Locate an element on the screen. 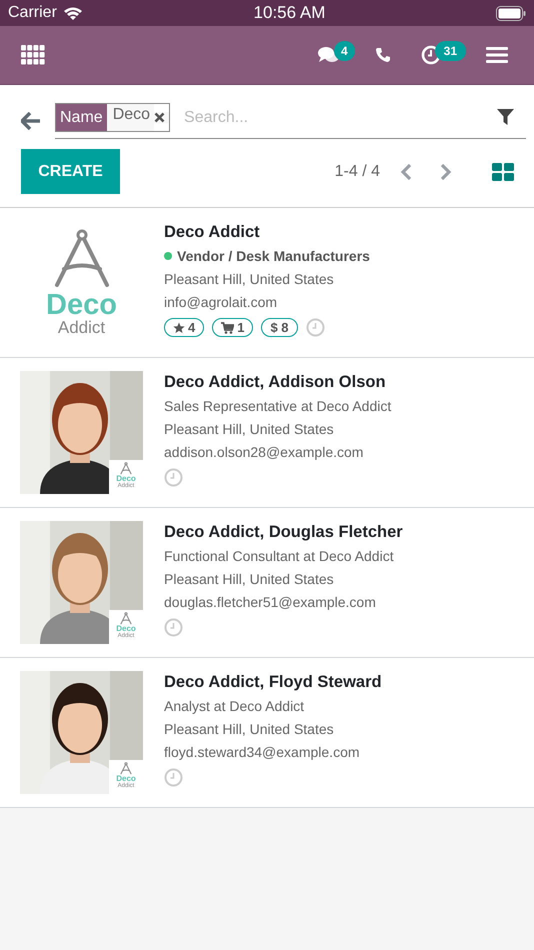  cart-icon is located at coordinates (227, 328).